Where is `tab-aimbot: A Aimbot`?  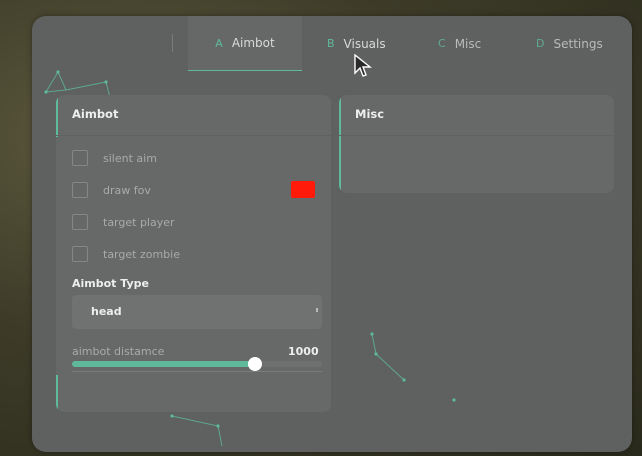
tab-aimbot: A Aimbot is located at coordinates (245, 43).